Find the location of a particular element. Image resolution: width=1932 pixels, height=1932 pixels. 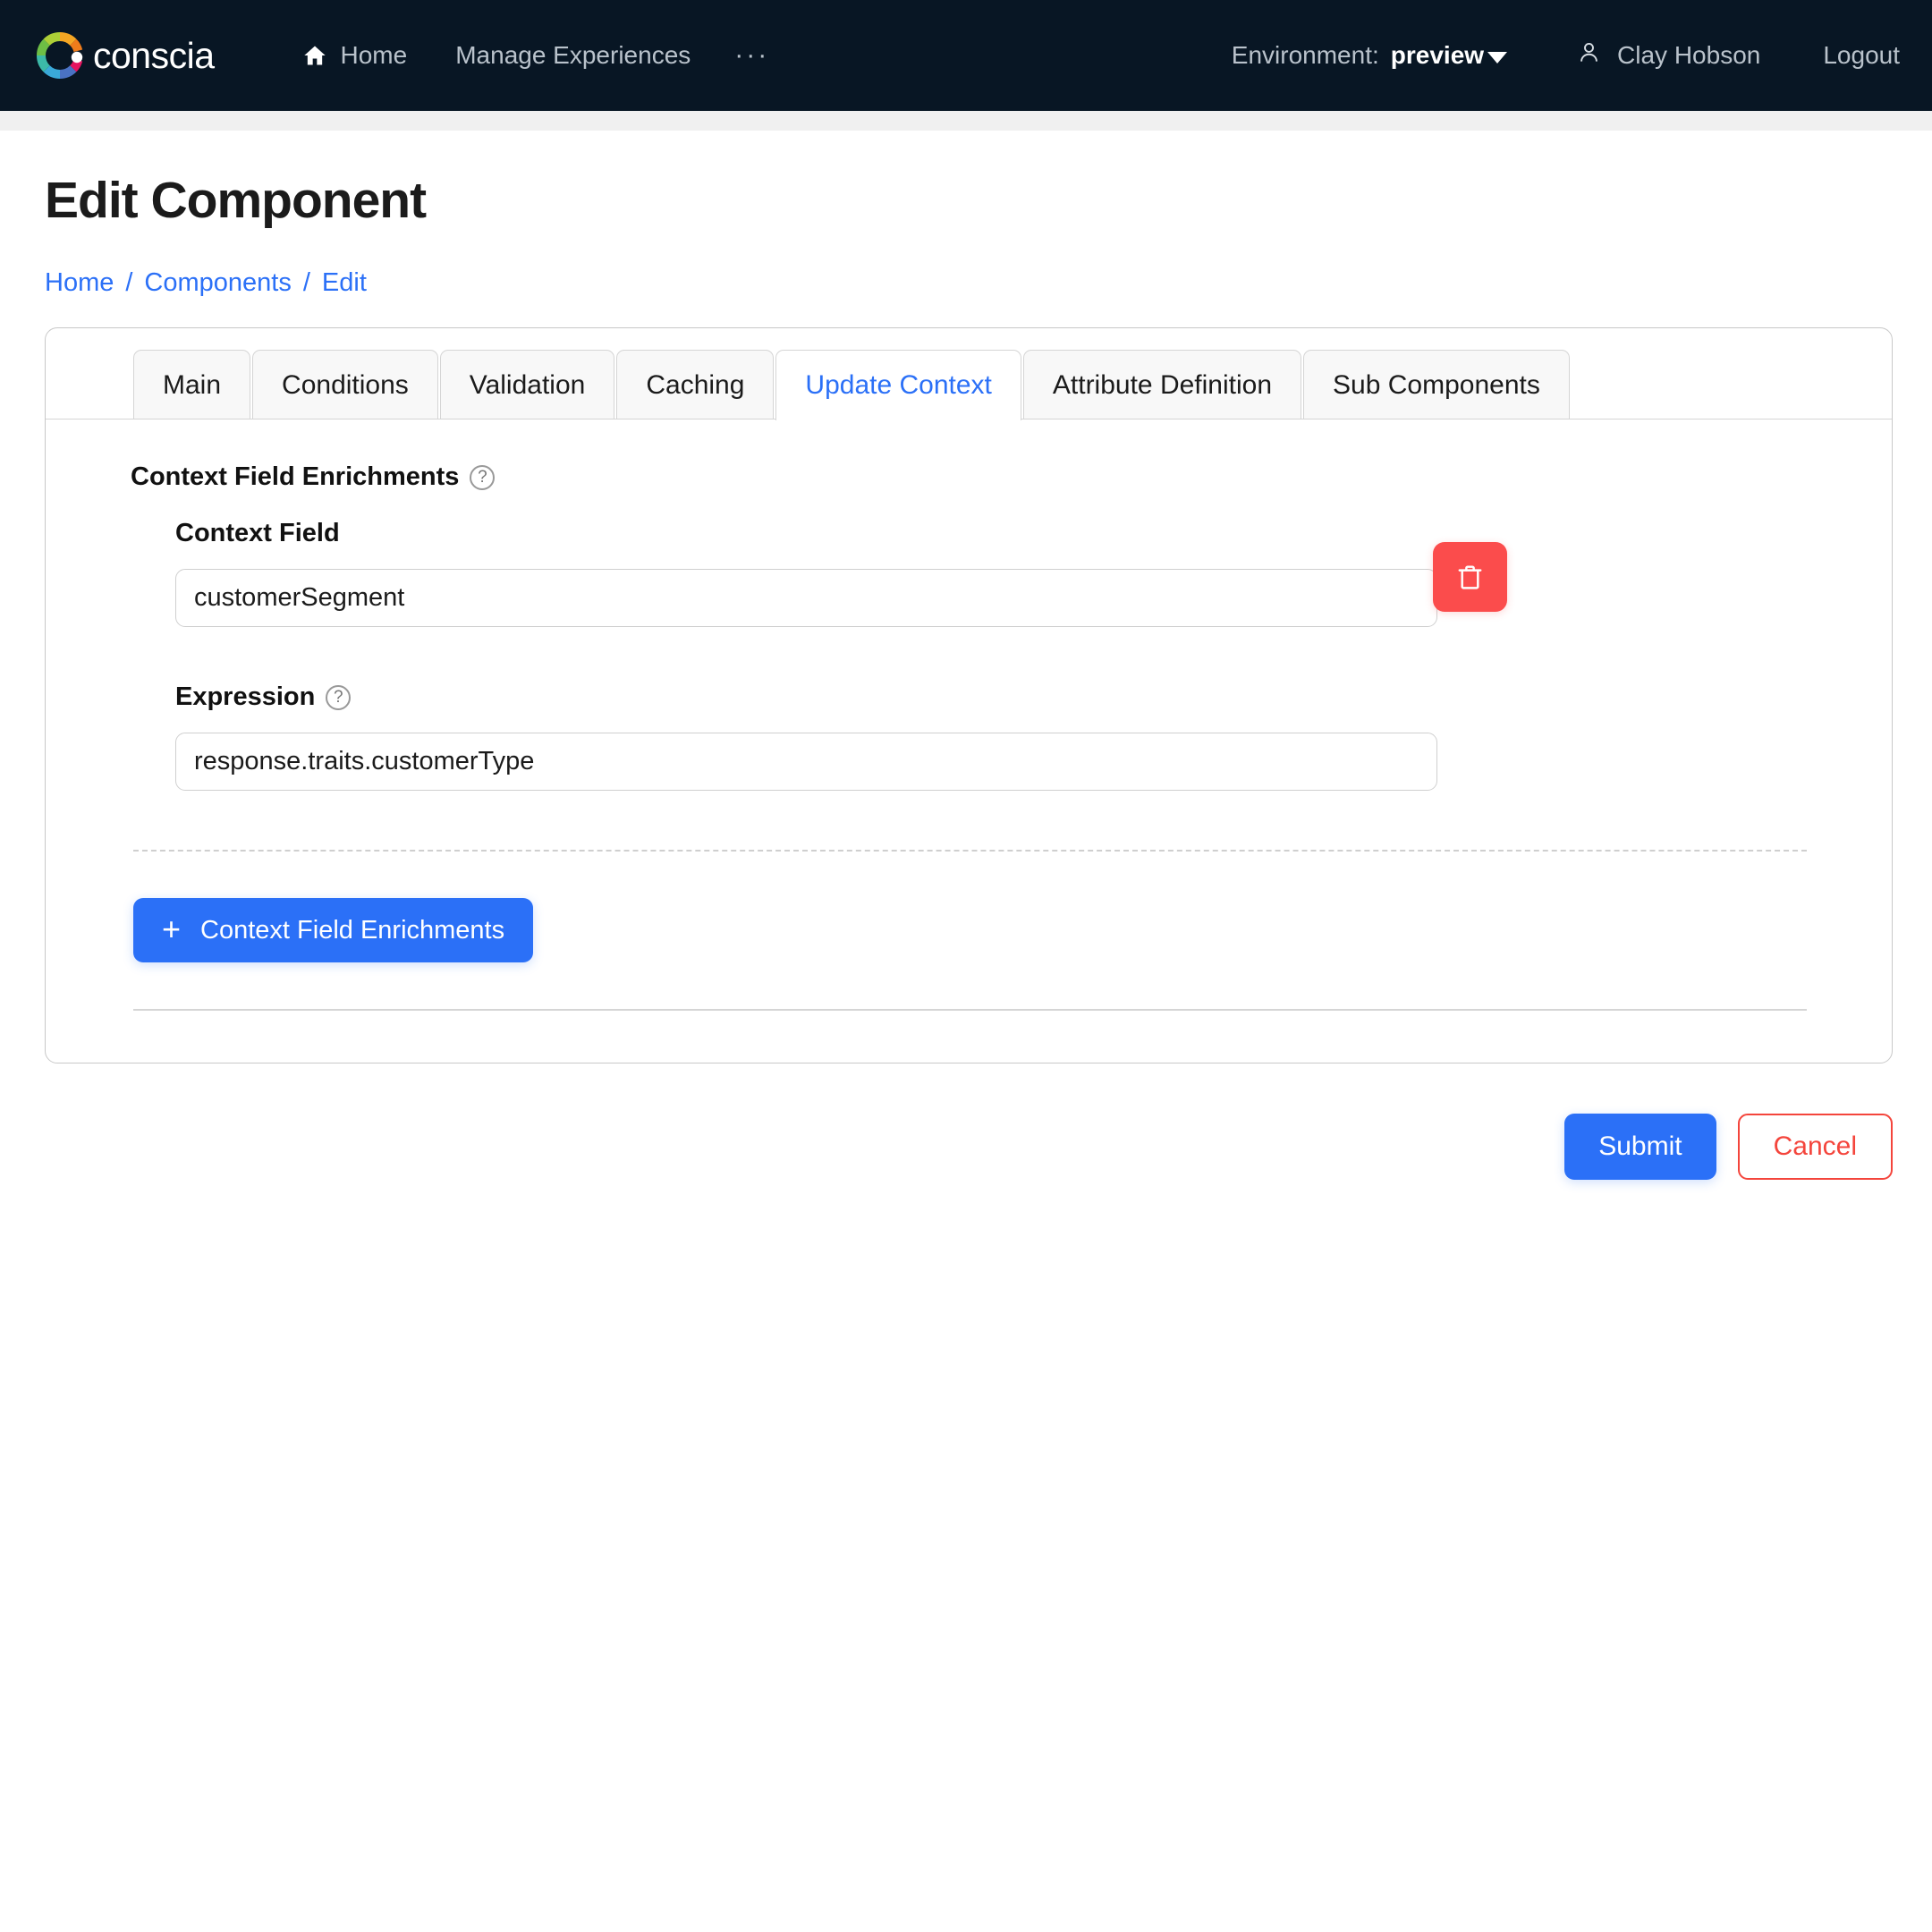

submit-button: Submit is located at coordinates (1640, 1147).